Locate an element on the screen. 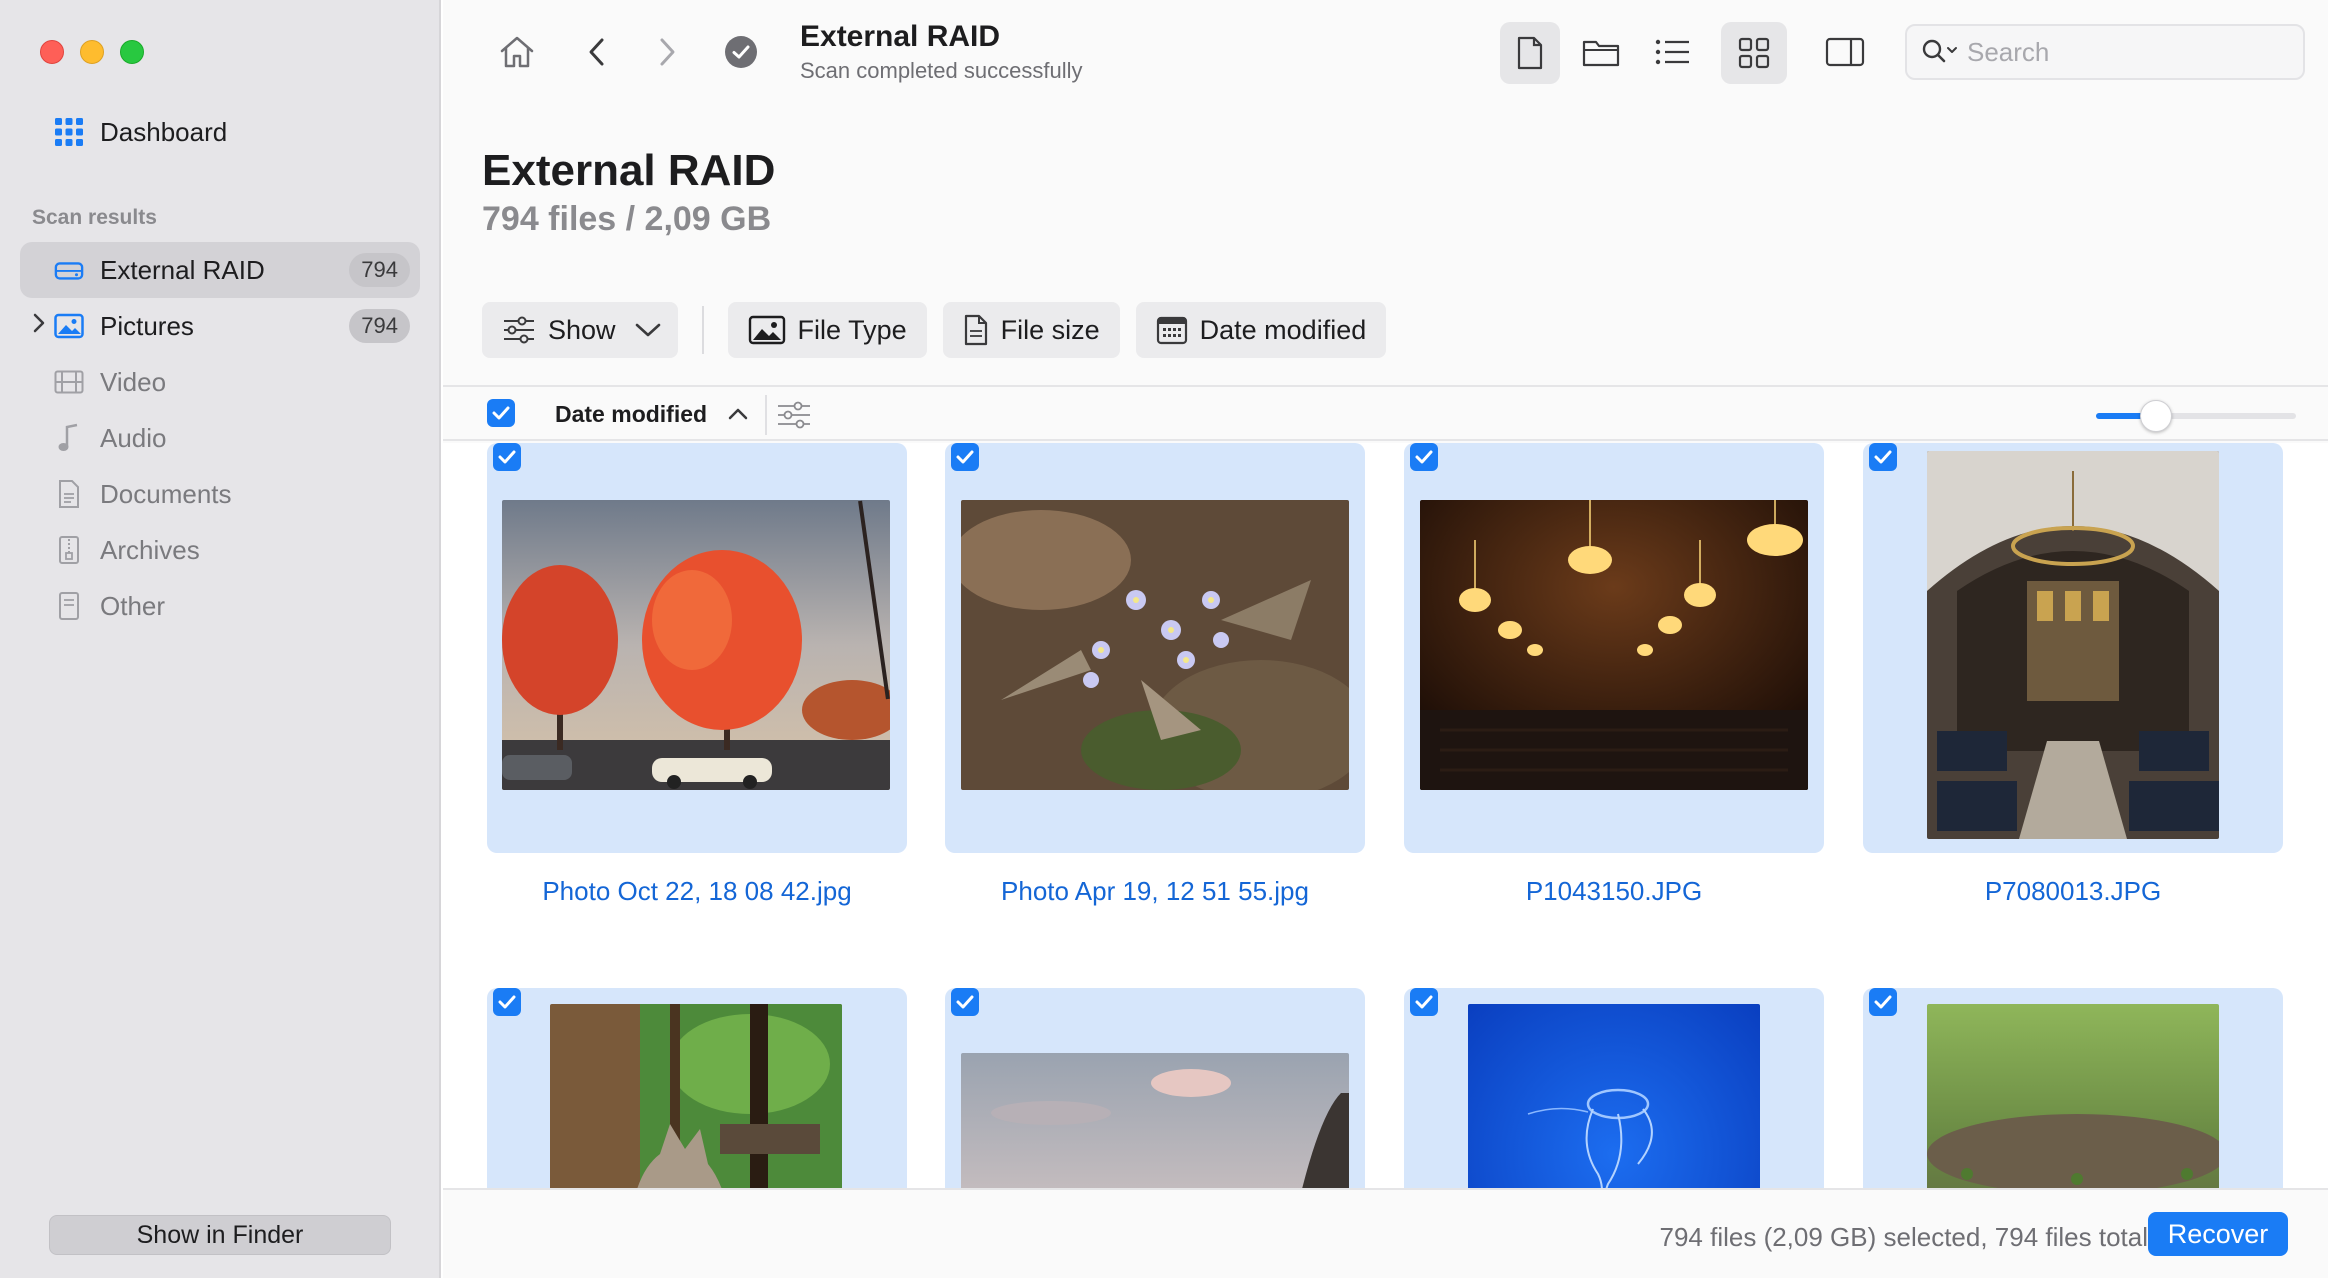  sidebar-item-video: Video is located at coordinates (220, 382).